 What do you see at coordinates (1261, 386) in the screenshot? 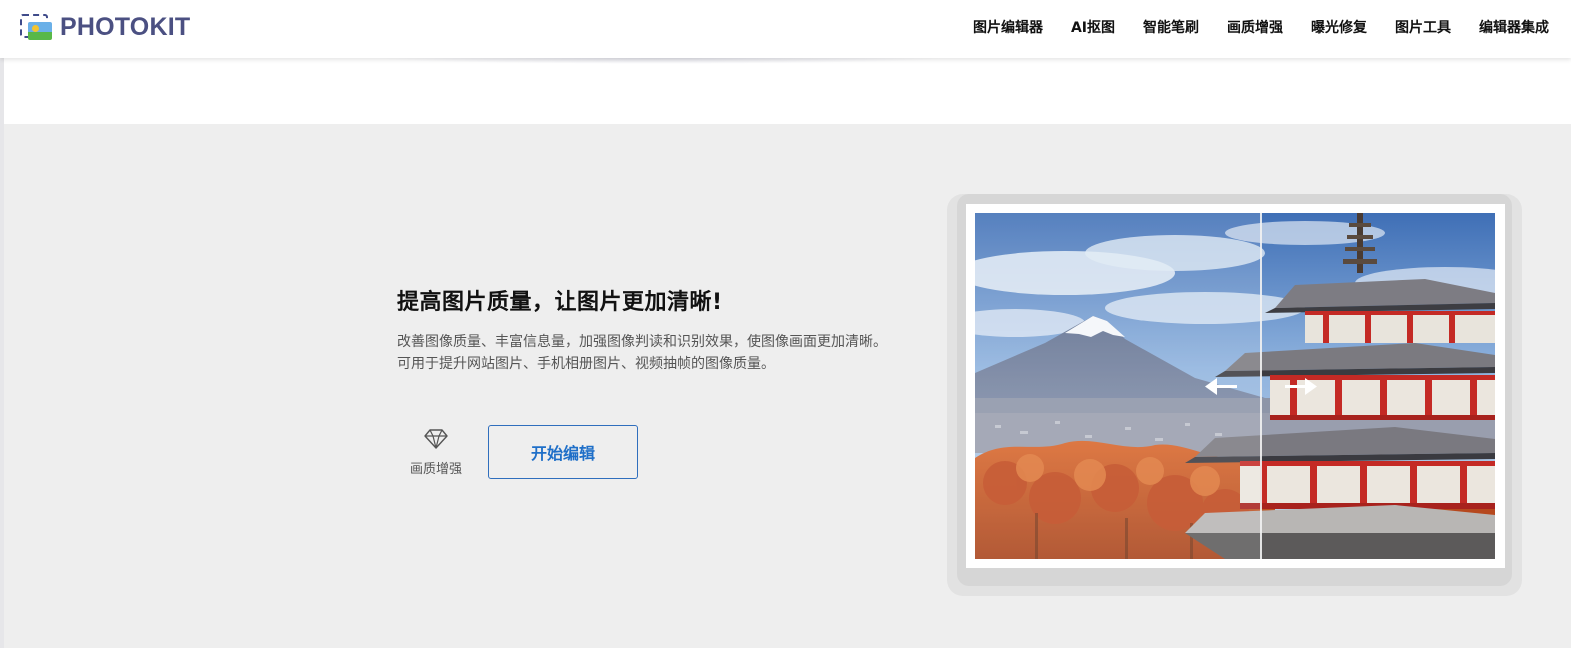
I see `comparison-slider-line` at bounding box center [1261, 386].